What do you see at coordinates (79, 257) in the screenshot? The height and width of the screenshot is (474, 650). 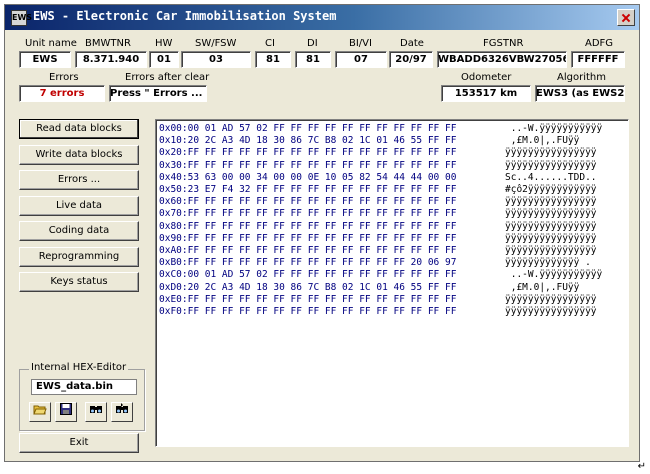 I see `reprogramming-button: Reprogramming` at bounding box center [79, 257].